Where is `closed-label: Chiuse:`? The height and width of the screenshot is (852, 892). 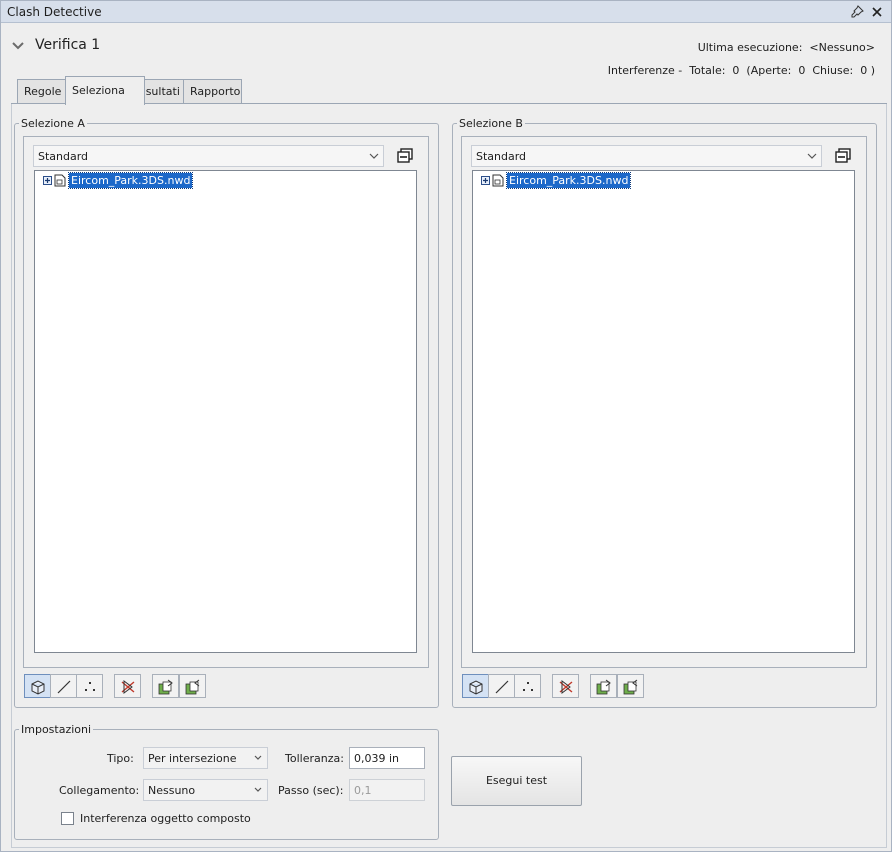 closed-label: Chiuse: is located at coordinates (833, 70).